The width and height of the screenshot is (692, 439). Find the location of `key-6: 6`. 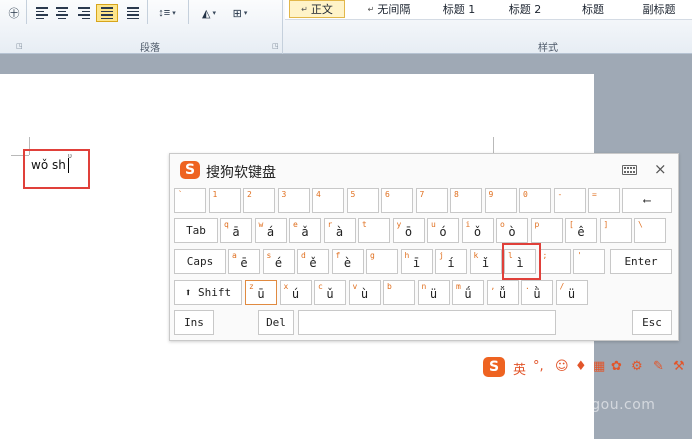

key-6: 6 is located at coordinates (397, 200).